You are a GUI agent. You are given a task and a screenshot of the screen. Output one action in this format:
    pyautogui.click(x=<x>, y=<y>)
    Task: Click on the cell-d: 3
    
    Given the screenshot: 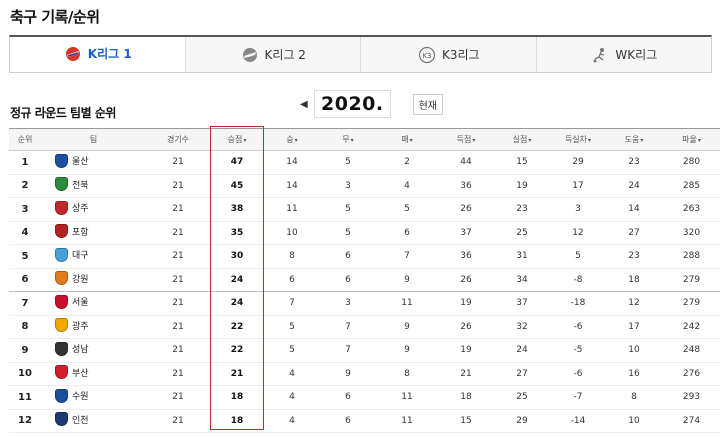 What is the action you would take?
    pyautogui.click(x=348, y=303)
    